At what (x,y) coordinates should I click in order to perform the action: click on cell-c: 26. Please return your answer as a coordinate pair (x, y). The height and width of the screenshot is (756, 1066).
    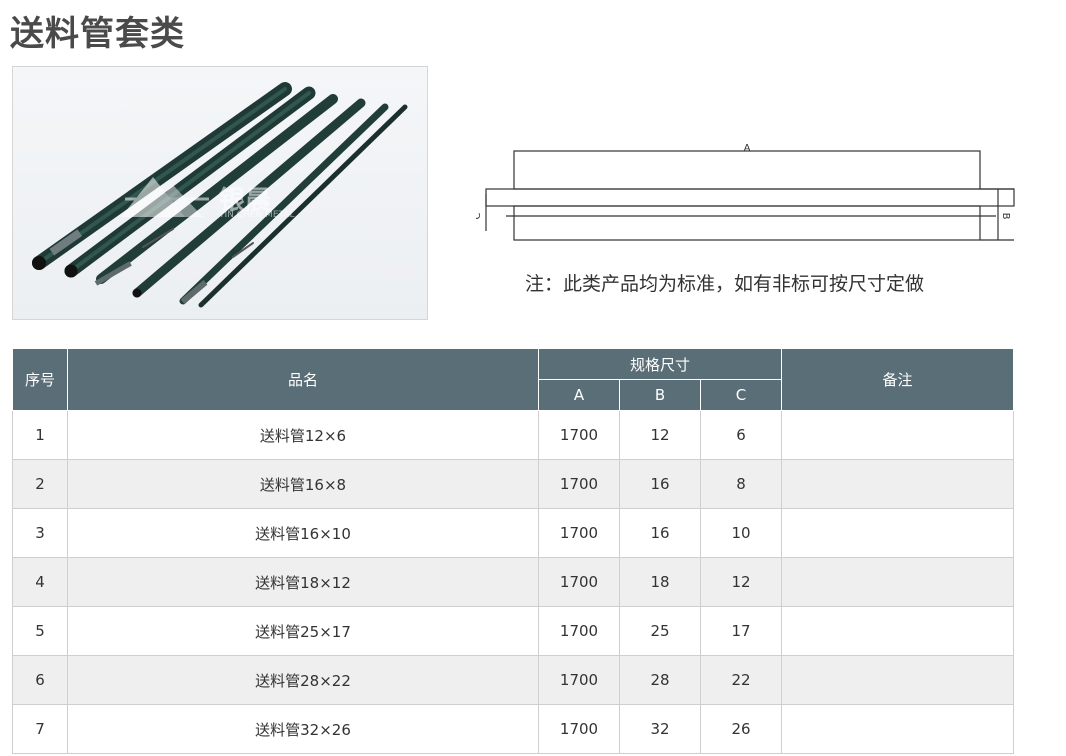
    Looking at the image, I should click on (741, 729).